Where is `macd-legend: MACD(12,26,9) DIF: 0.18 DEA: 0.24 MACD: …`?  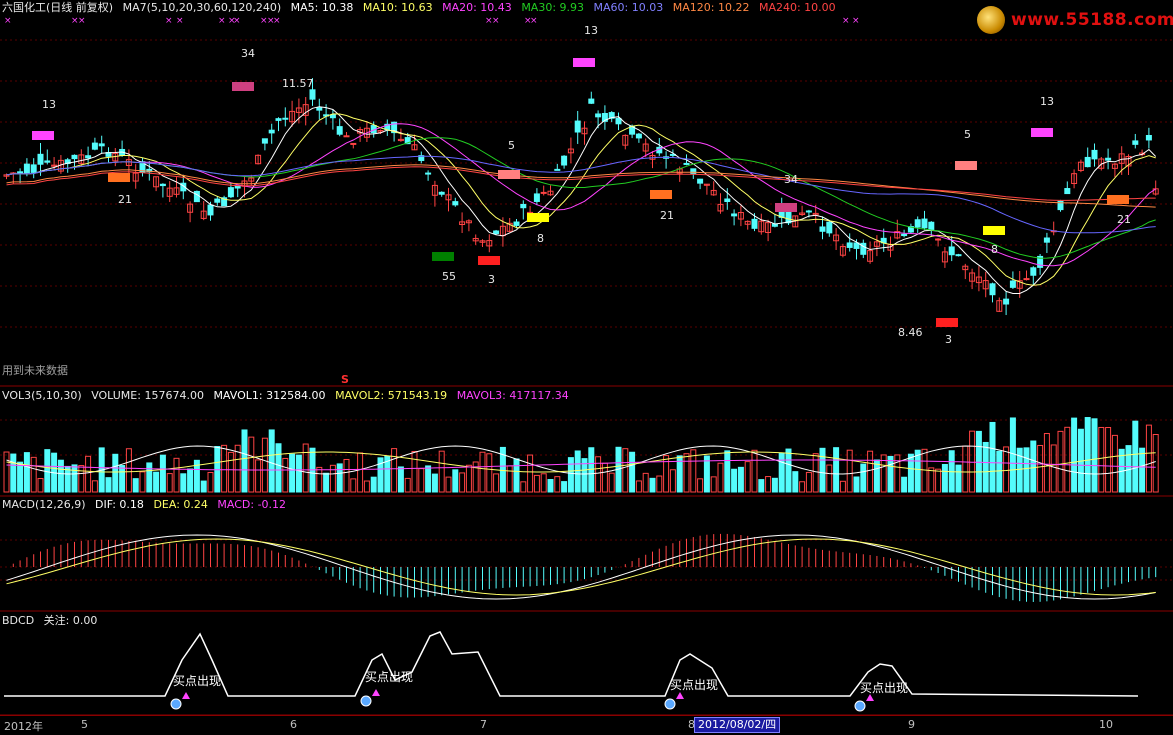 macd-legend: MACD(12,26,9) DIF: 0.18 DEA: 0.24 MACD: … is located at coordinates (147, 505).